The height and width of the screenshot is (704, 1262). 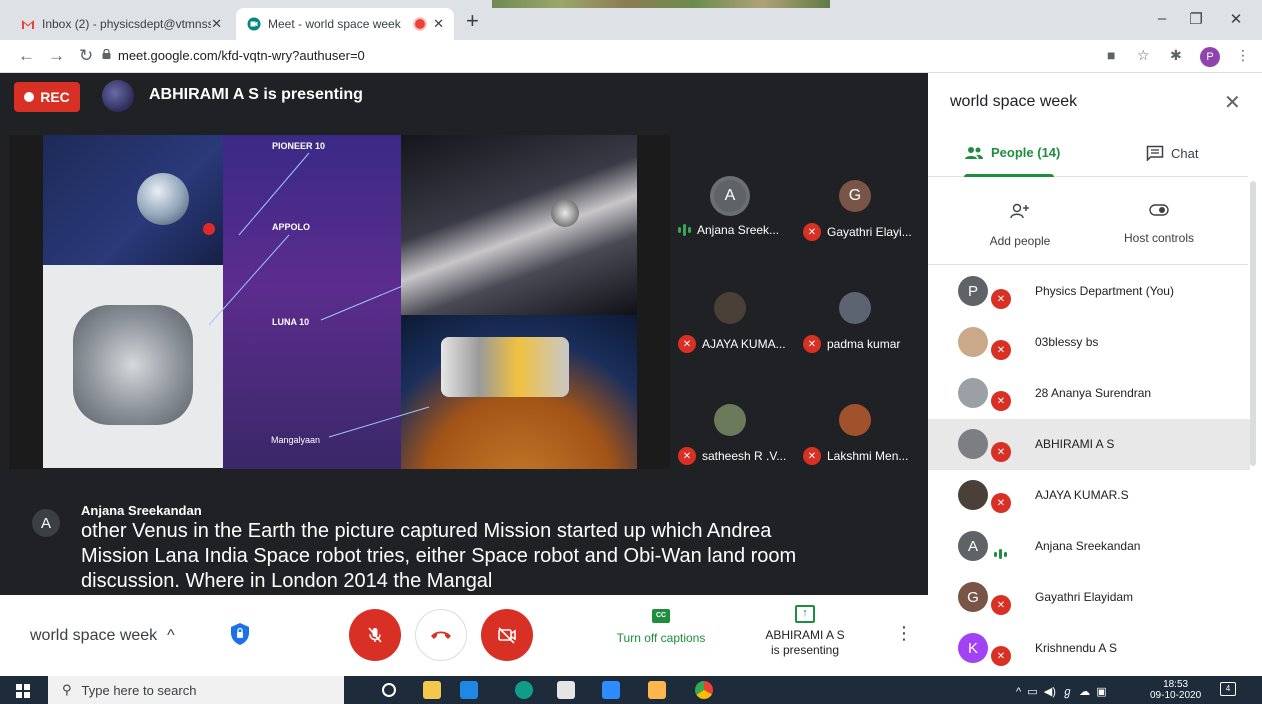 What do you see at coordinates (375, 635) in the screenshot?
I see `microphone-toggle-button` at bounding box center [375, 635].